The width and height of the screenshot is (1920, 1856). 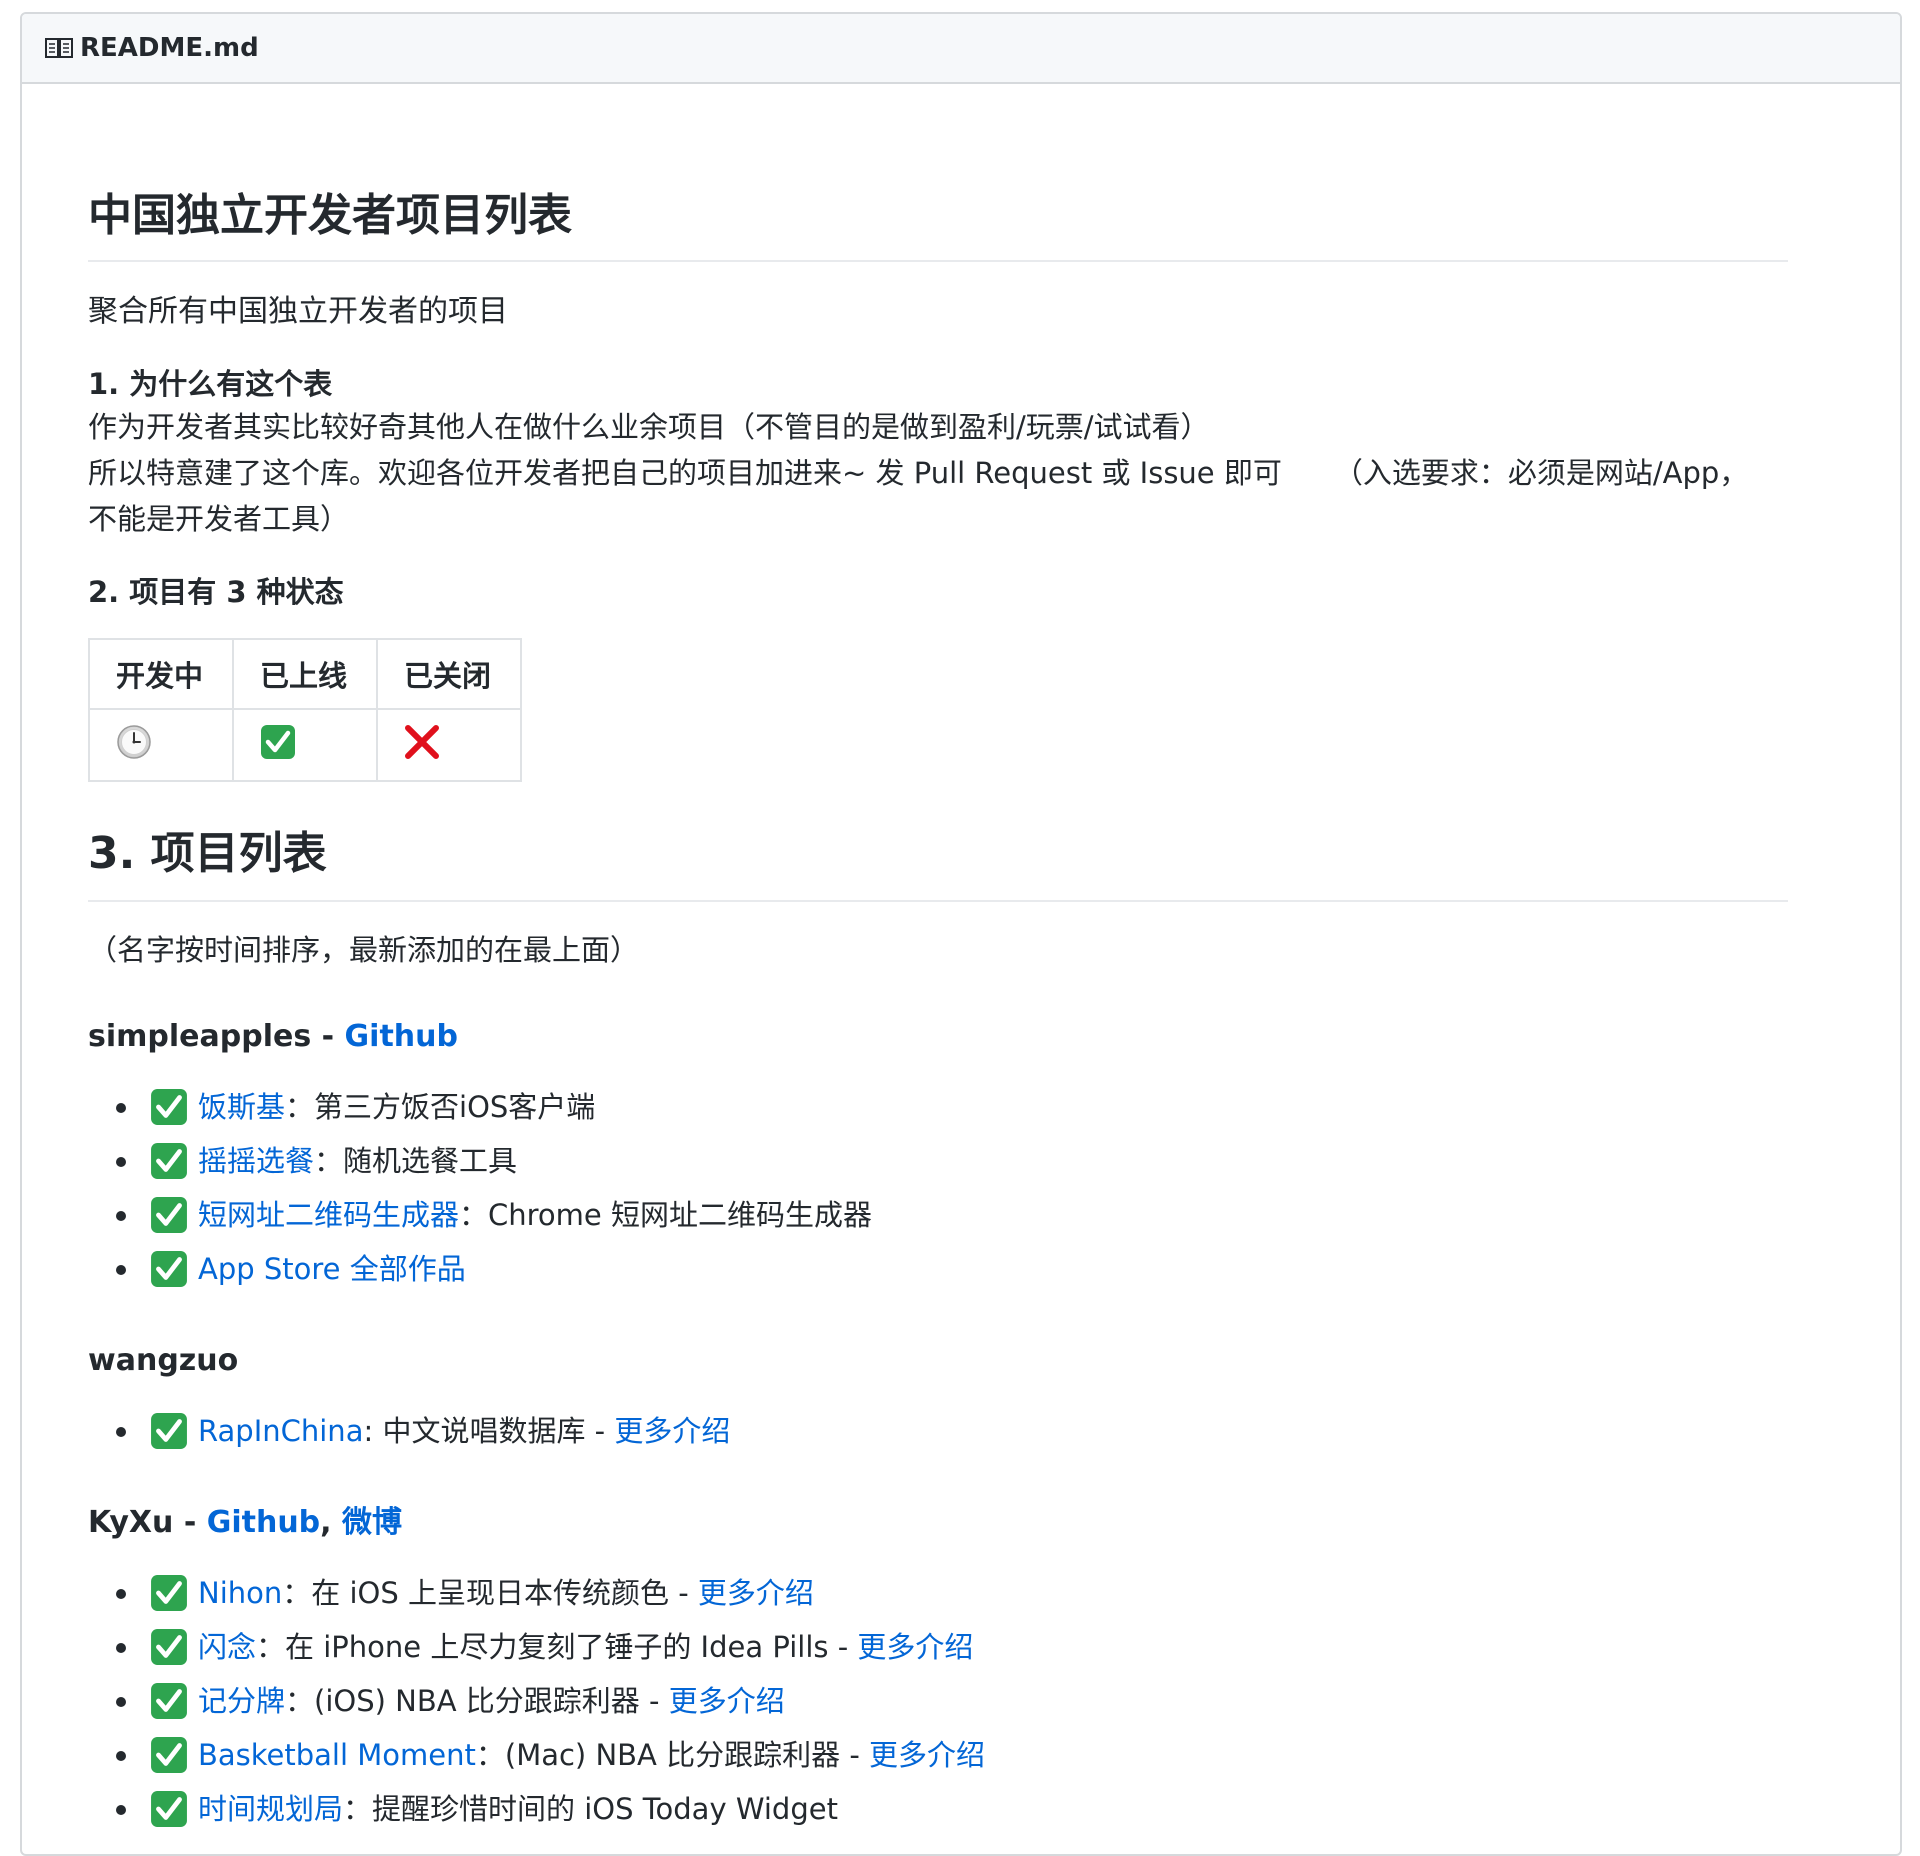 What do you see at coordinates (938, 1037) in the screenshot?
I see `author-simpleapples: simpleapples - Github` at bounding box center [938, 1037].